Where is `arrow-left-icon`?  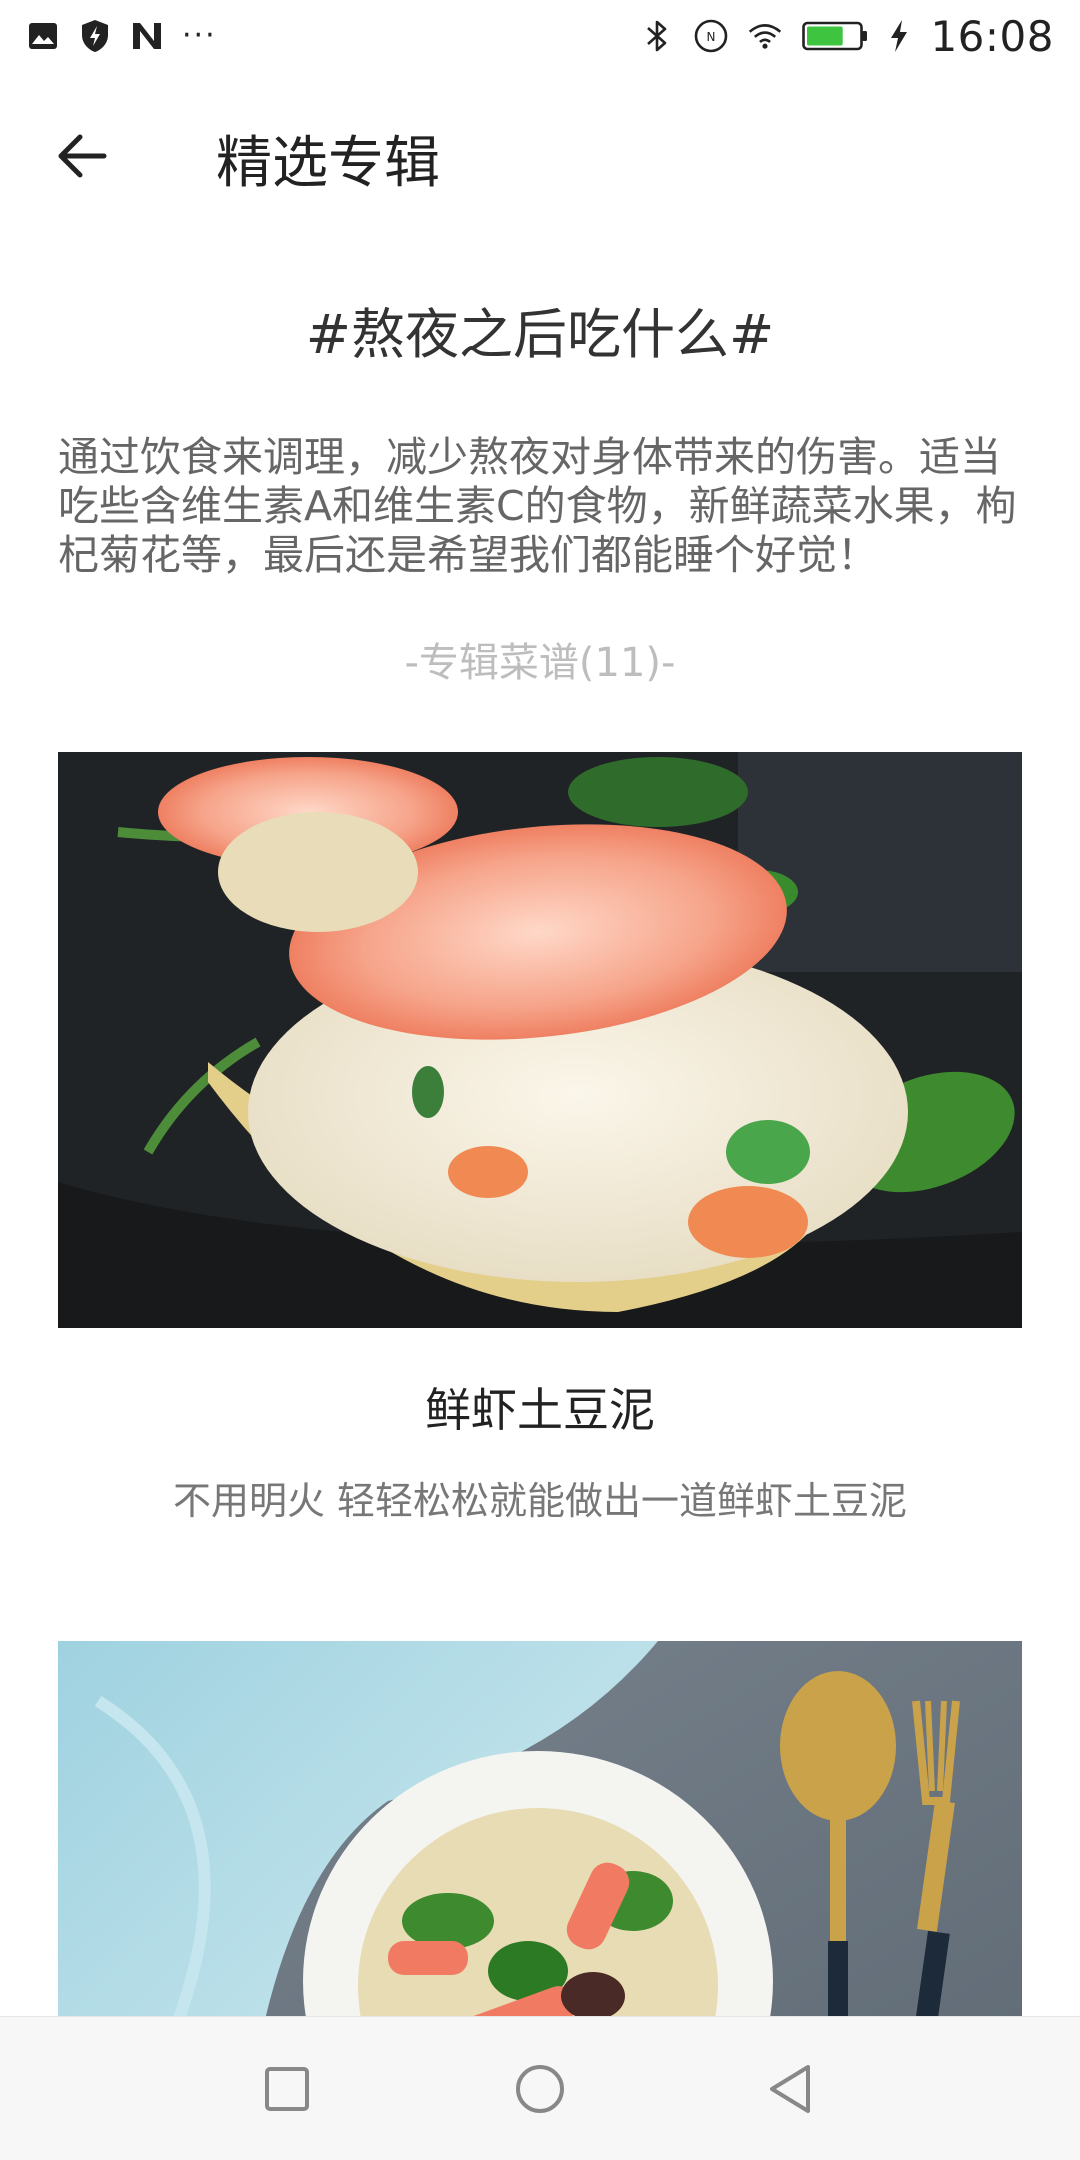
arrow-left-icon is located at coordinates (82, 156).